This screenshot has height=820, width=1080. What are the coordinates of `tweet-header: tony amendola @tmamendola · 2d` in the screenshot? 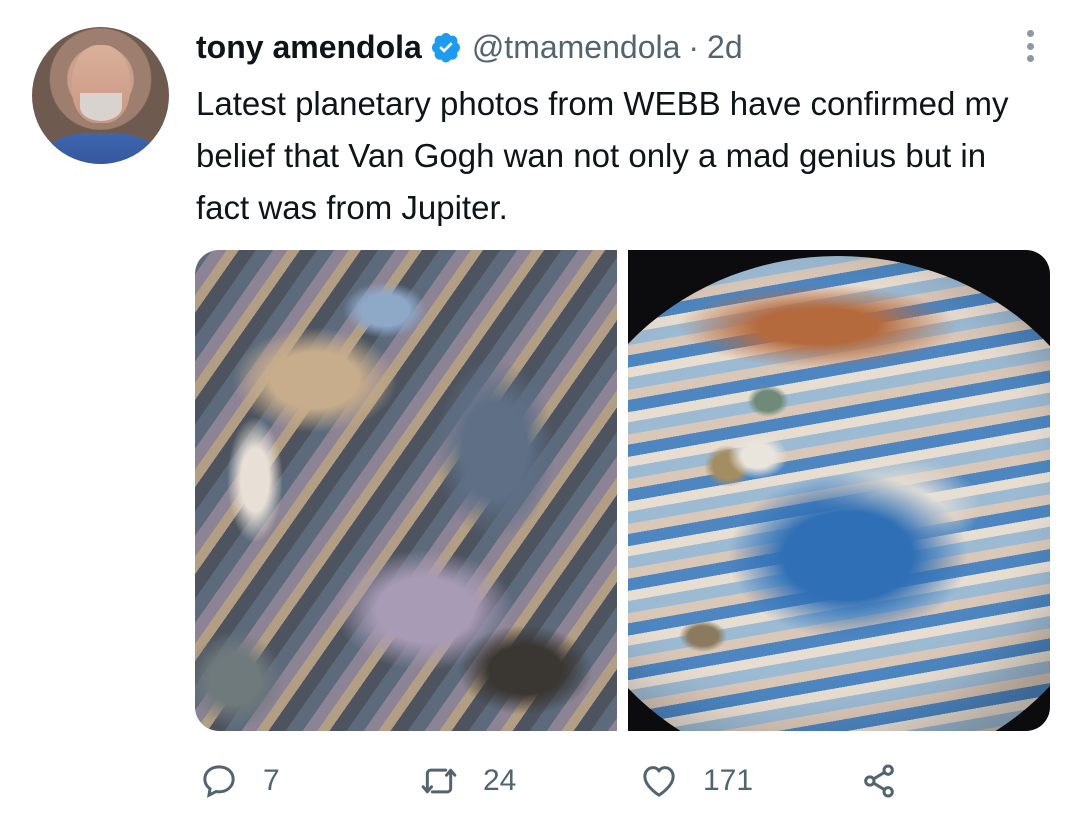 It's located at (469, 47).